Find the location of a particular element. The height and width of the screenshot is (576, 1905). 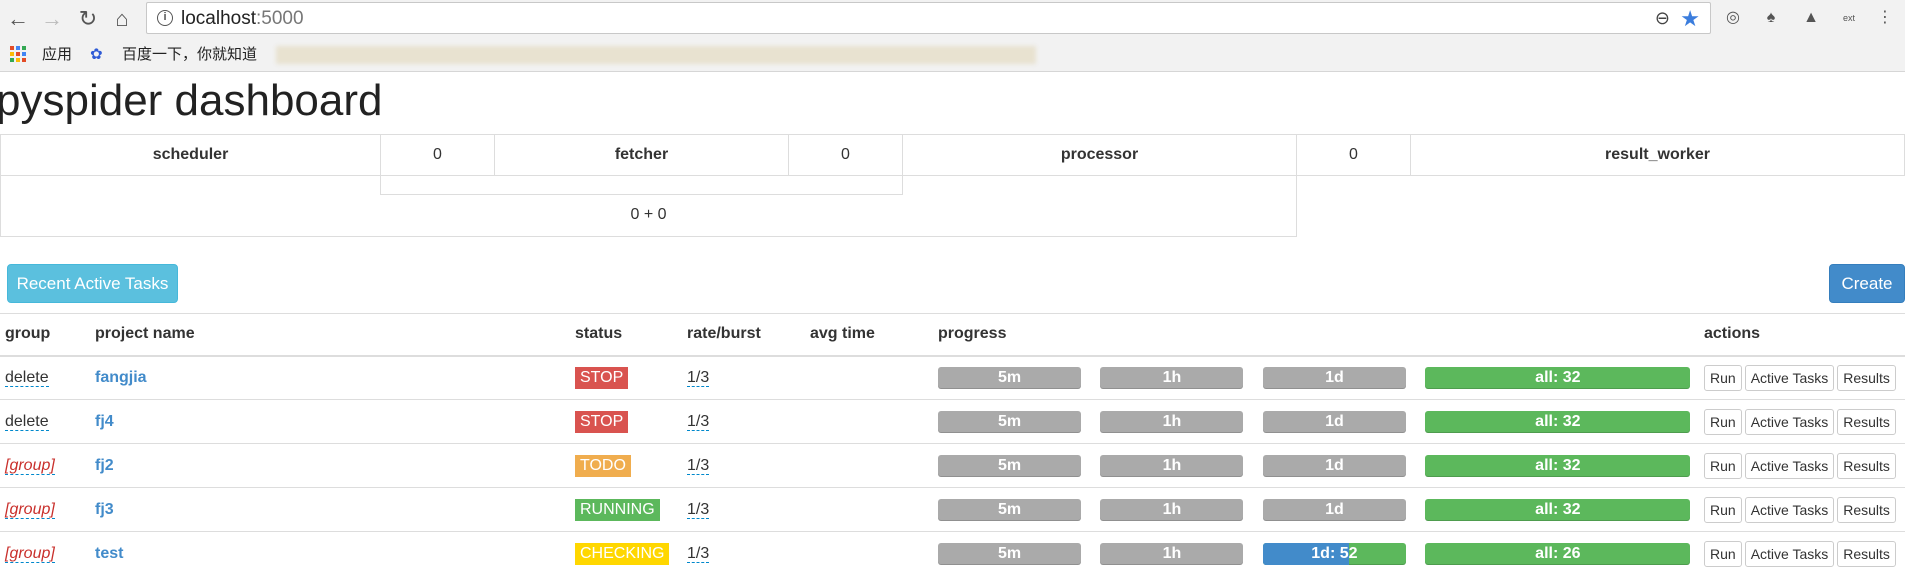

home-icon: ⌂ is located at coordinates (122, 19).